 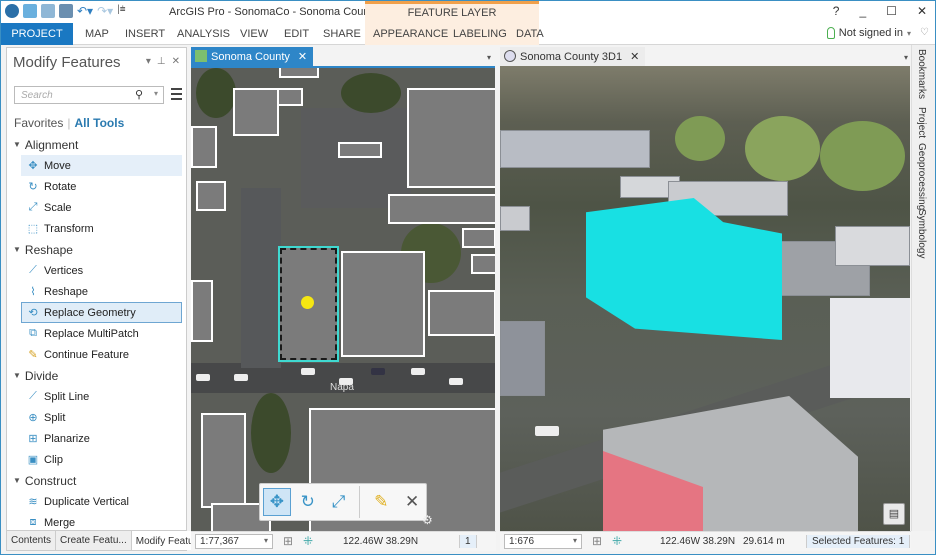 What do you see at coordinates (101, 354) in the screenshot?
I see `tool-continue-feature: ✎ Continue Feature` at bounding box center [101, 354].